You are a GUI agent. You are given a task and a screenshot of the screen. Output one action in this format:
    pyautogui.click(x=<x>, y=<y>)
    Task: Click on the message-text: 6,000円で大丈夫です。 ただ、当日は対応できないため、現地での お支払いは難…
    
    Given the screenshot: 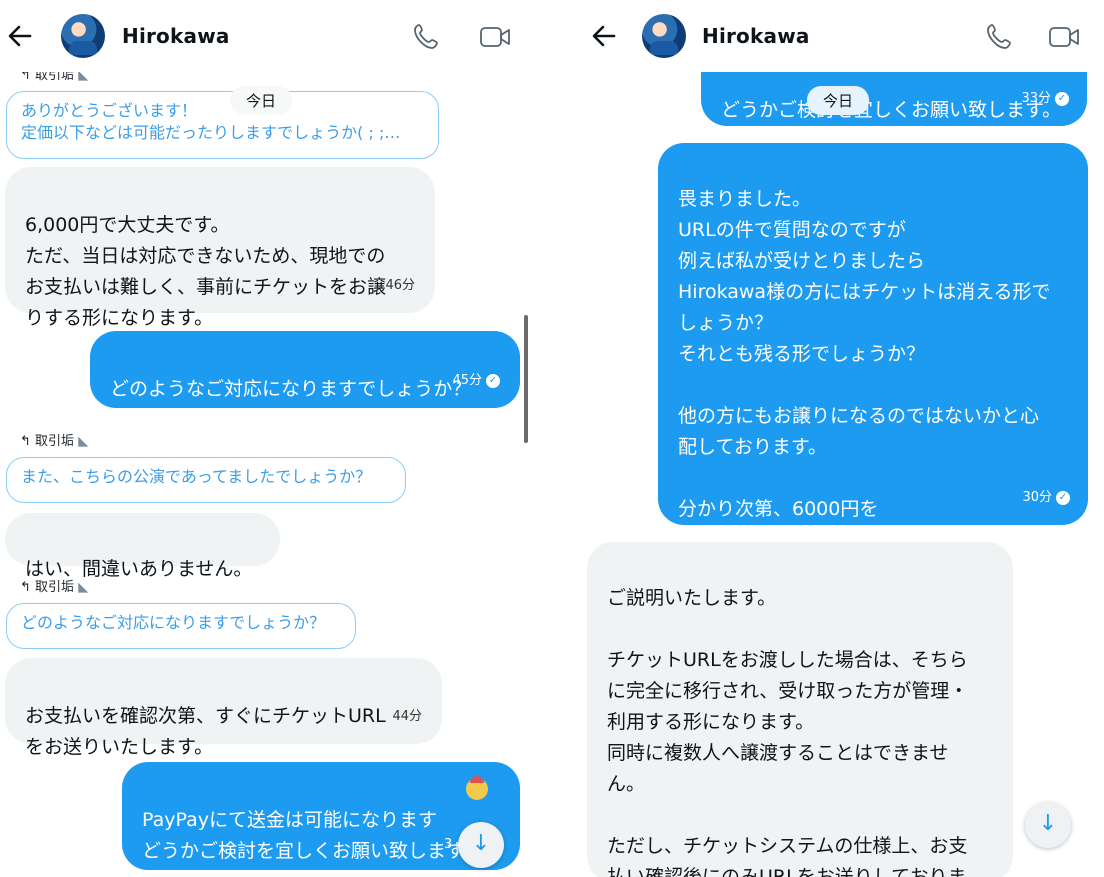 What is the action you would take?
    pyautogui.click(x=206, y=271)
    